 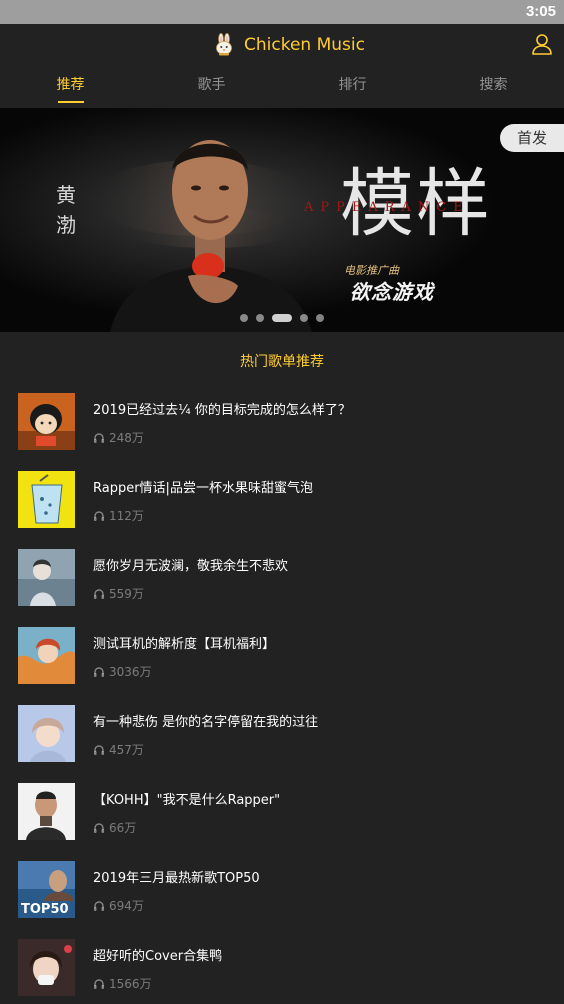 I want to click on playlist-item: 2019已经过去¼ 你的目标完成的怎么样了？ 248万, so click(x=282, y=432).